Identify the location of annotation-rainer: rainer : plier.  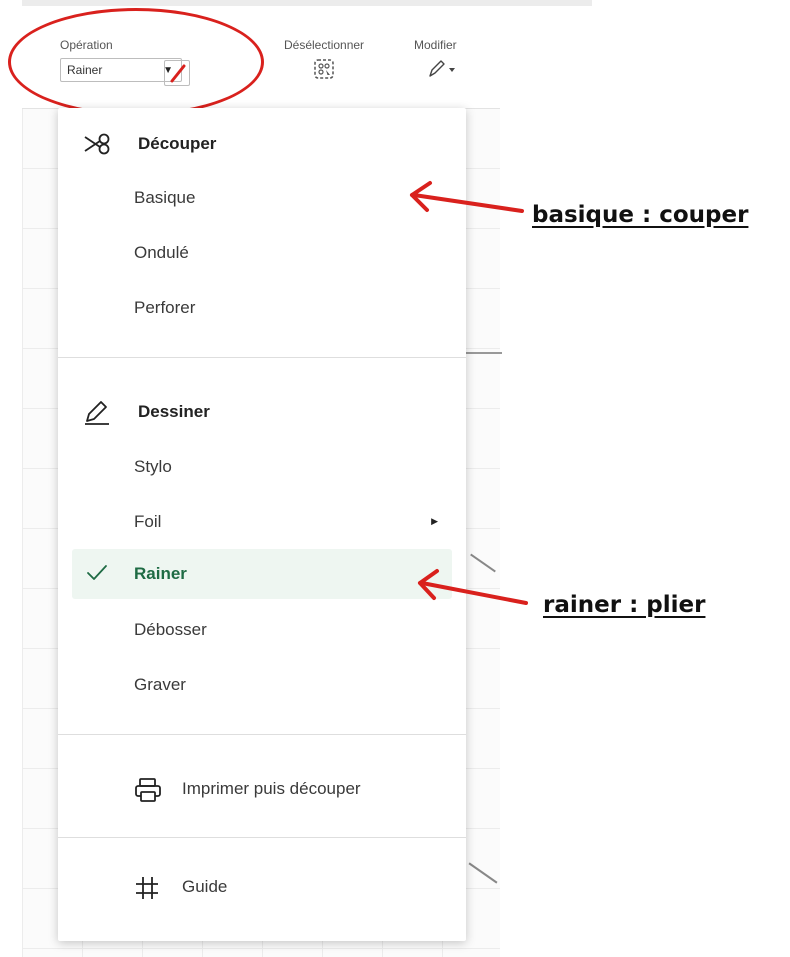
(624, 605).